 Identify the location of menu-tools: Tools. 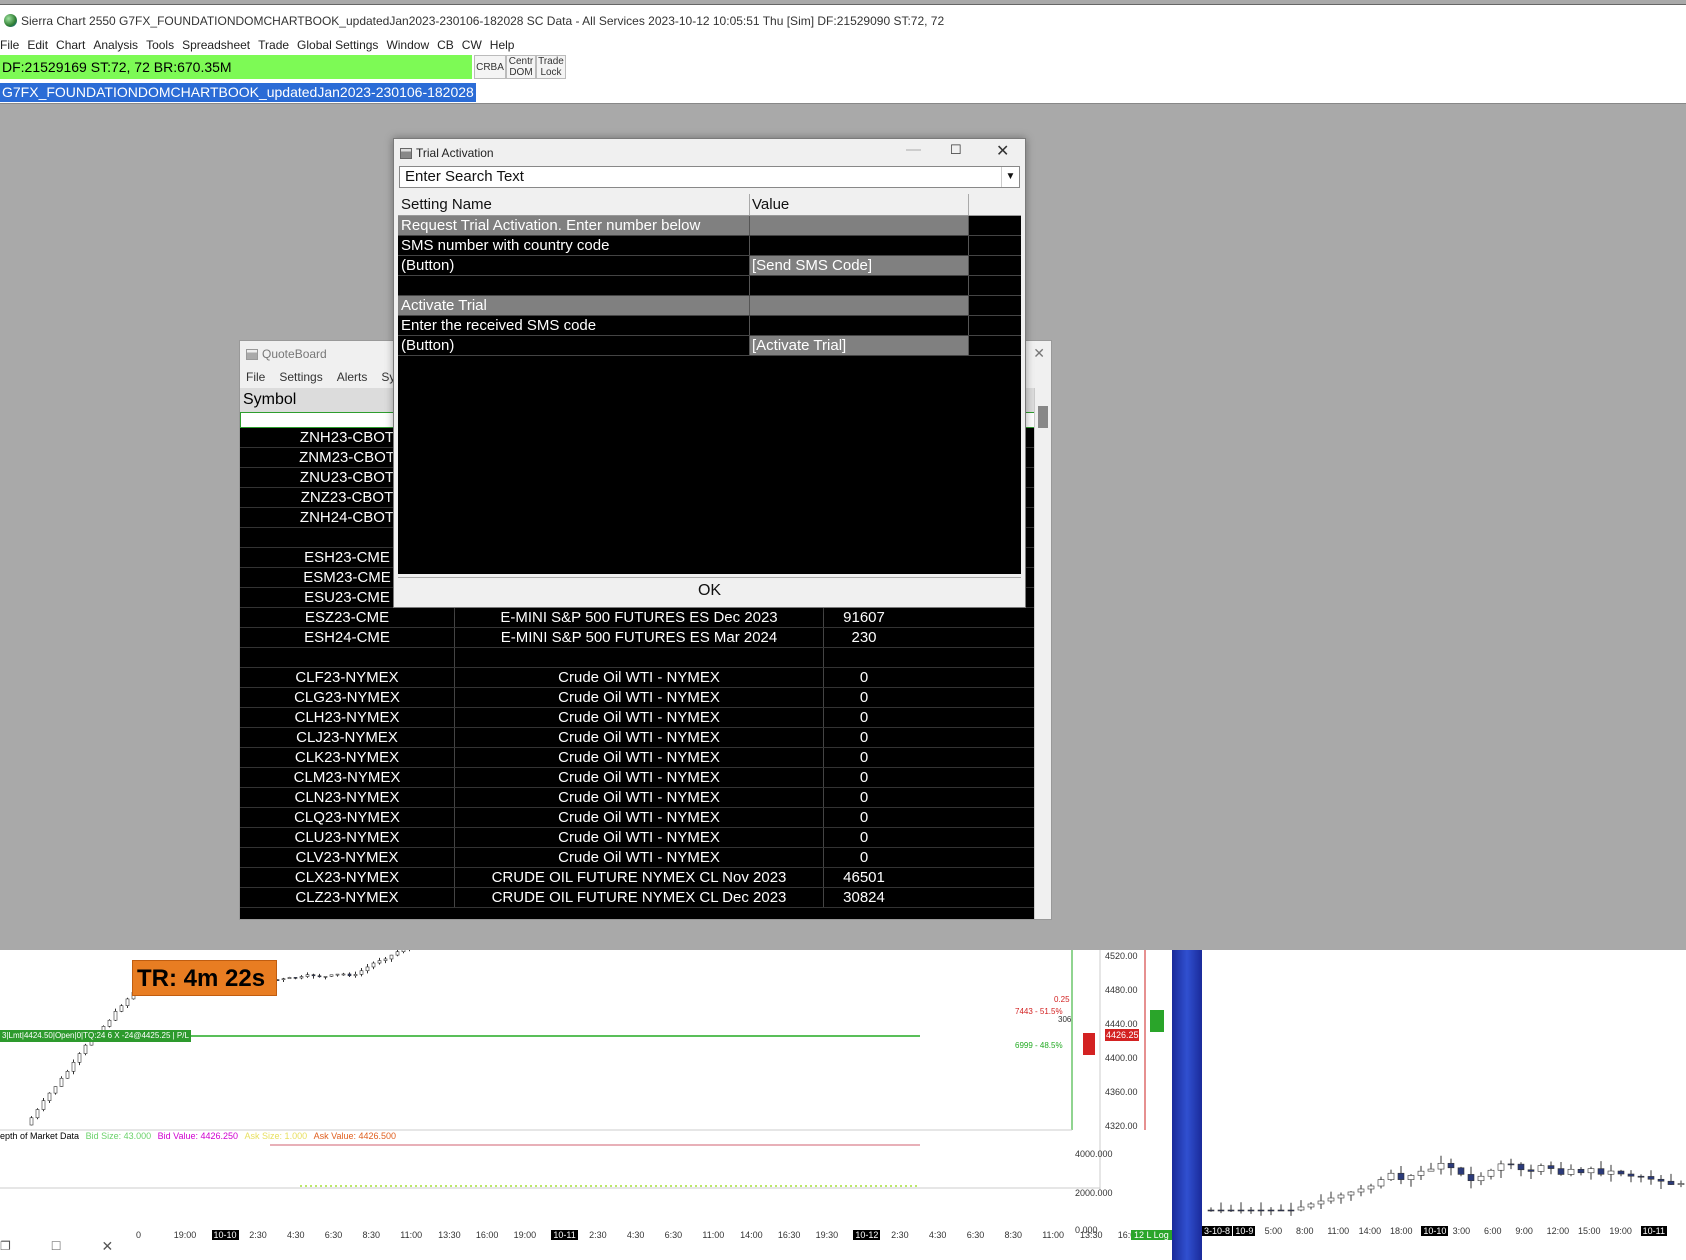
(164, 45).